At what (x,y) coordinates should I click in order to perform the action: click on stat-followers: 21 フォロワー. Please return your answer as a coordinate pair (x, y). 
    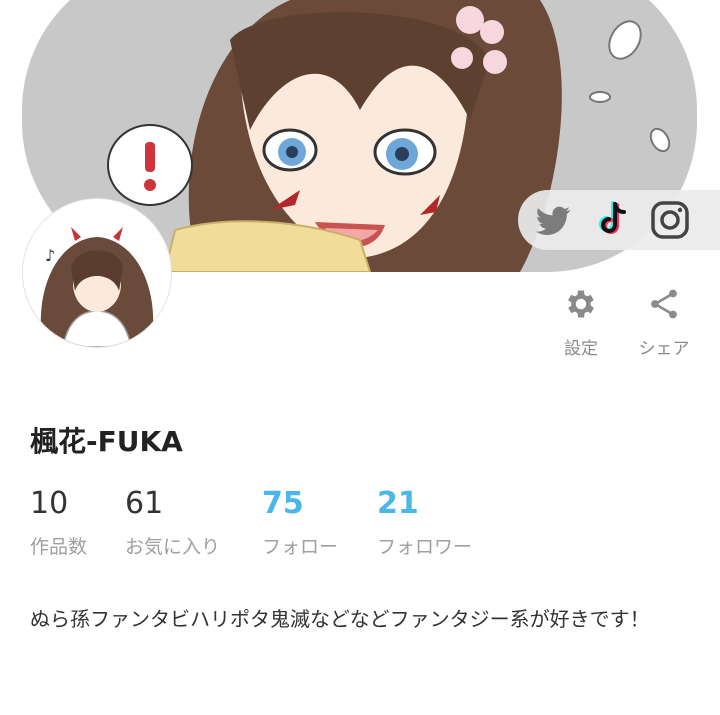
    Looking at the image, I should click on (424, 520).